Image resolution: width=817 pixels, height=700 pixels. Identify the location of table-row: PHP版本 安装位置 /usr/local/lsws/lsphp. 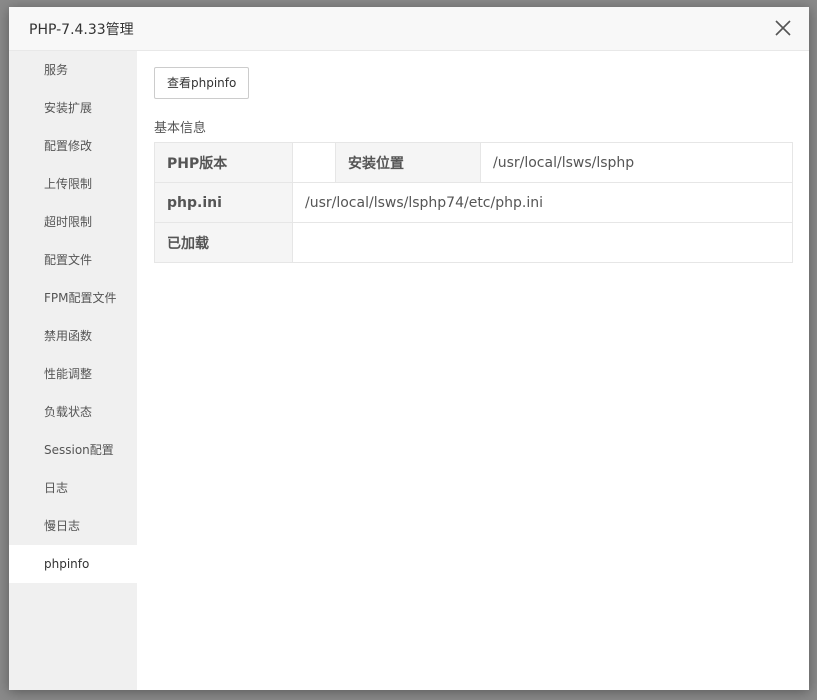
(473, 162).